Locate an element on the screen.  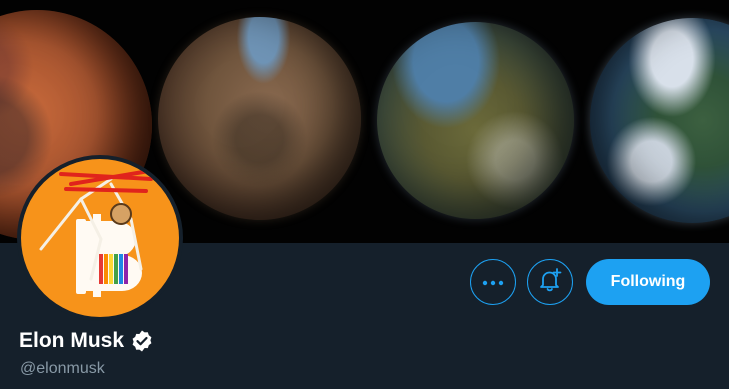
following-button: Following is located at coordinates (648, 282).